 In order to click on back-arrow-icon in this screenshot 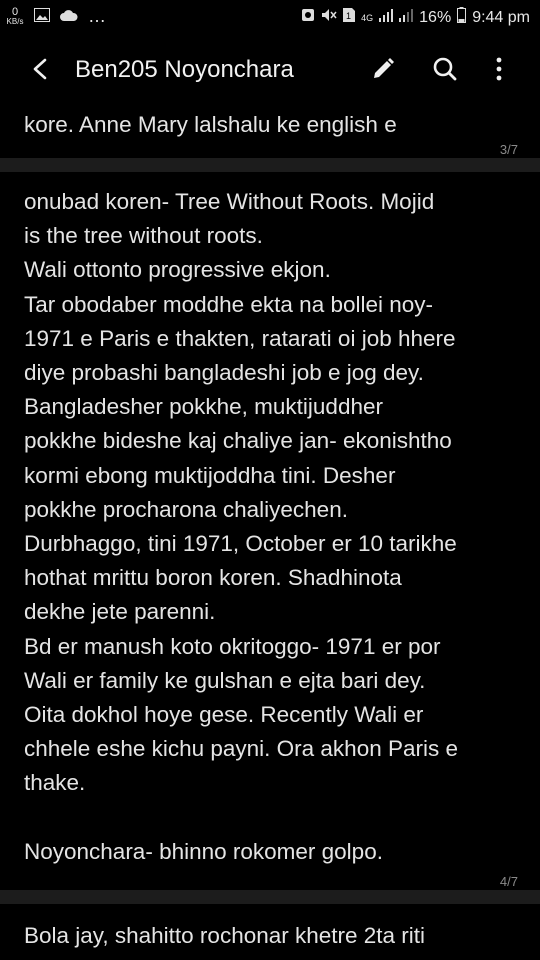, I will do `click(40, 69)`.